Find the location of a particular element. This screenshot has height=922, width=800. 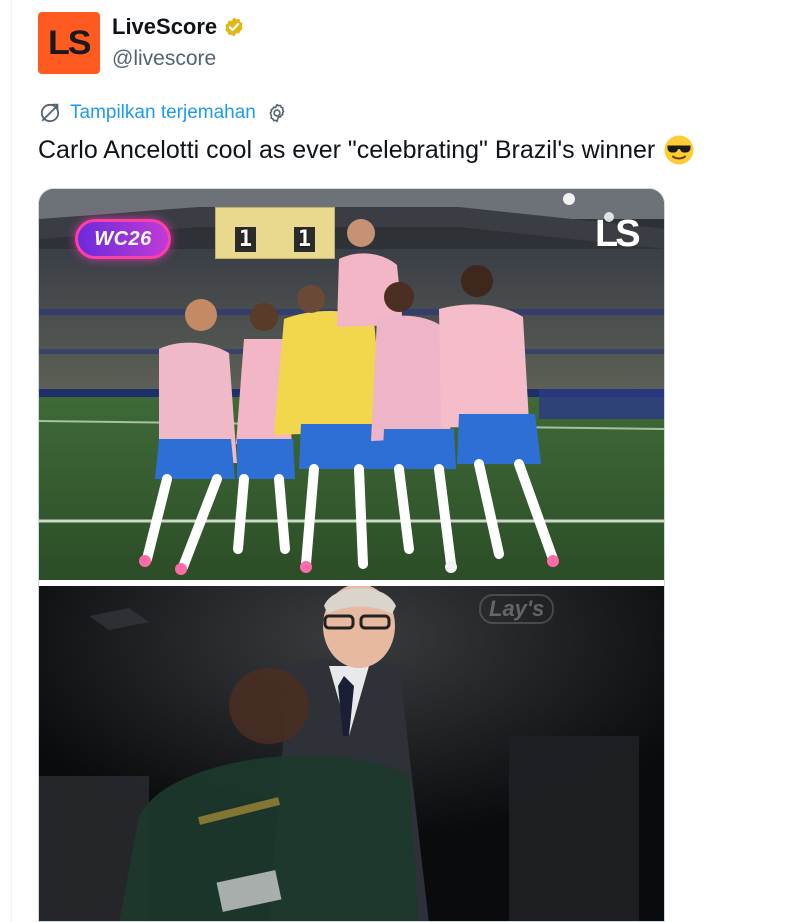

author-name-row: LiveScore is located at coordinates (178, 27).